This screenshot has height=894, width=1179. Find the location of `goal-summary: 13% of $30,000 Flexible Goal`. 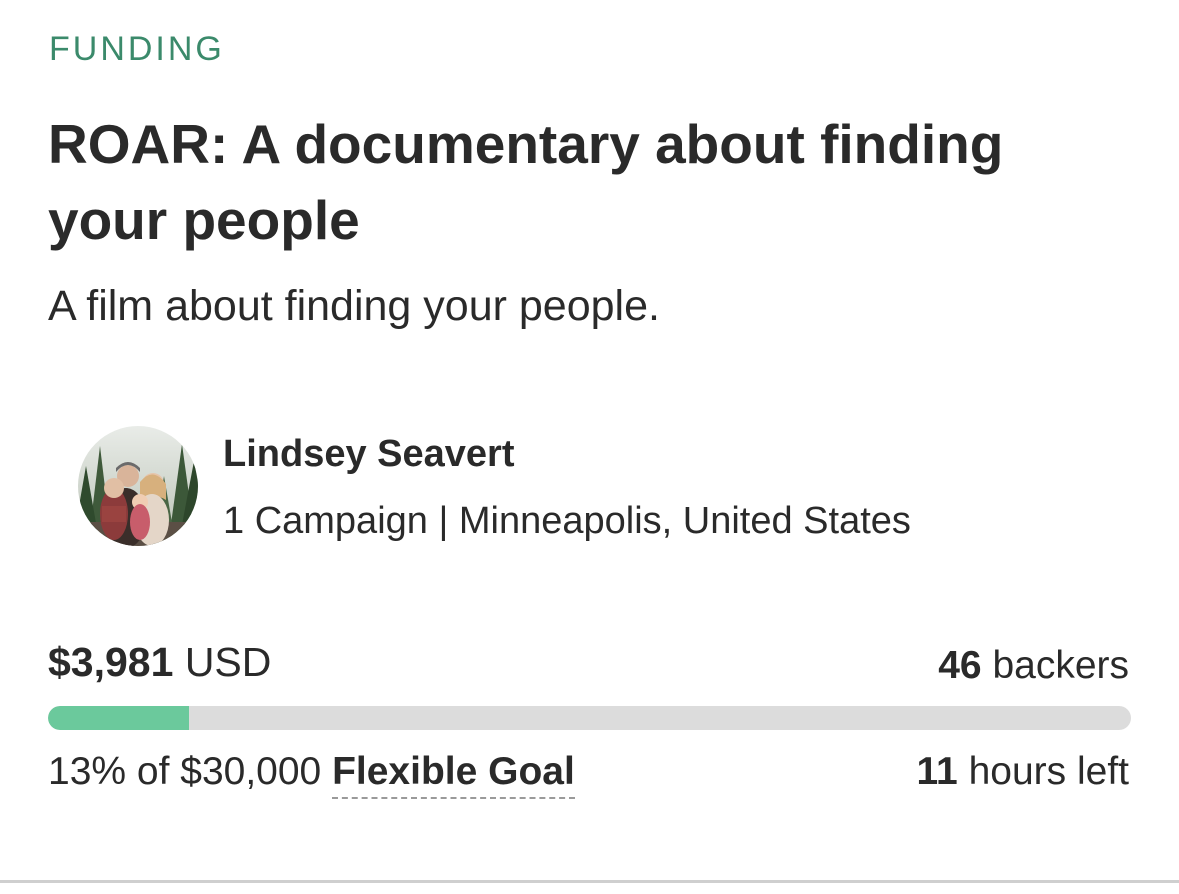

goal-summary: 13% of $30,000 Flexible Goal is located at coordinates (311, 772).